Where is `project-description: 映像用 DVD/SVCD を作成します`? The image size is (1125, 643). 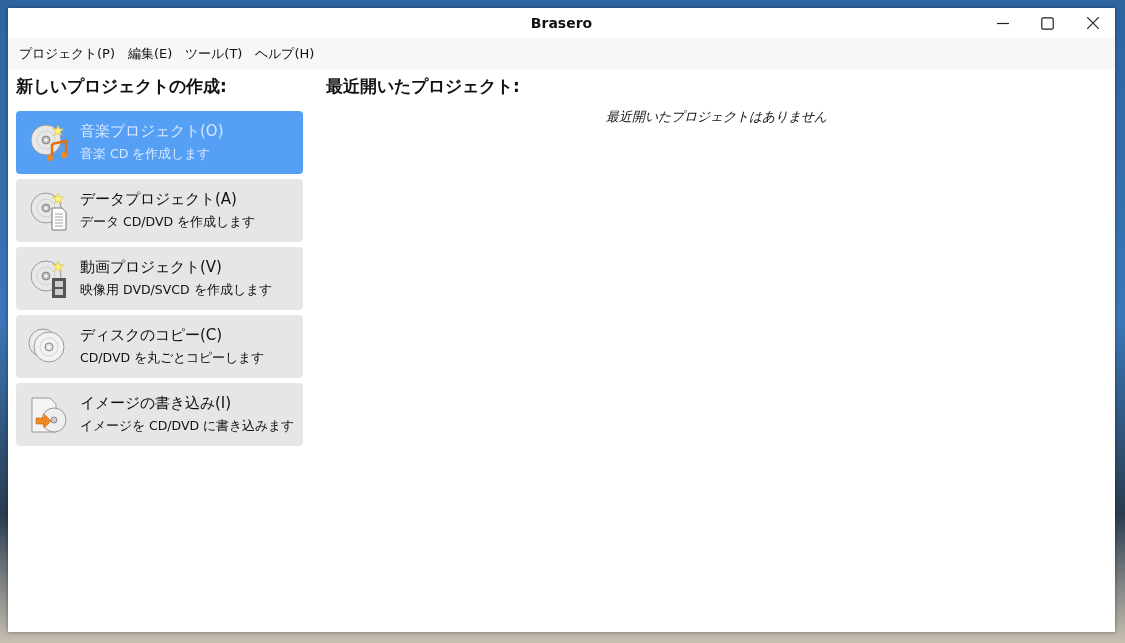
project-description: 映像用 DVD/SVCD を作成します is located at coordinates (176, 290).